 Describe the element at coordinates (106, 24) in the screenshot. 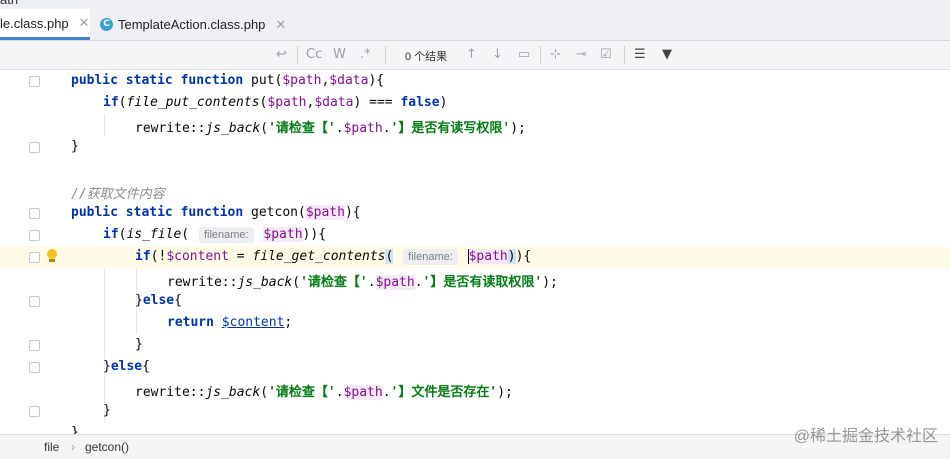

I see `php-class-icon: C` at that location.